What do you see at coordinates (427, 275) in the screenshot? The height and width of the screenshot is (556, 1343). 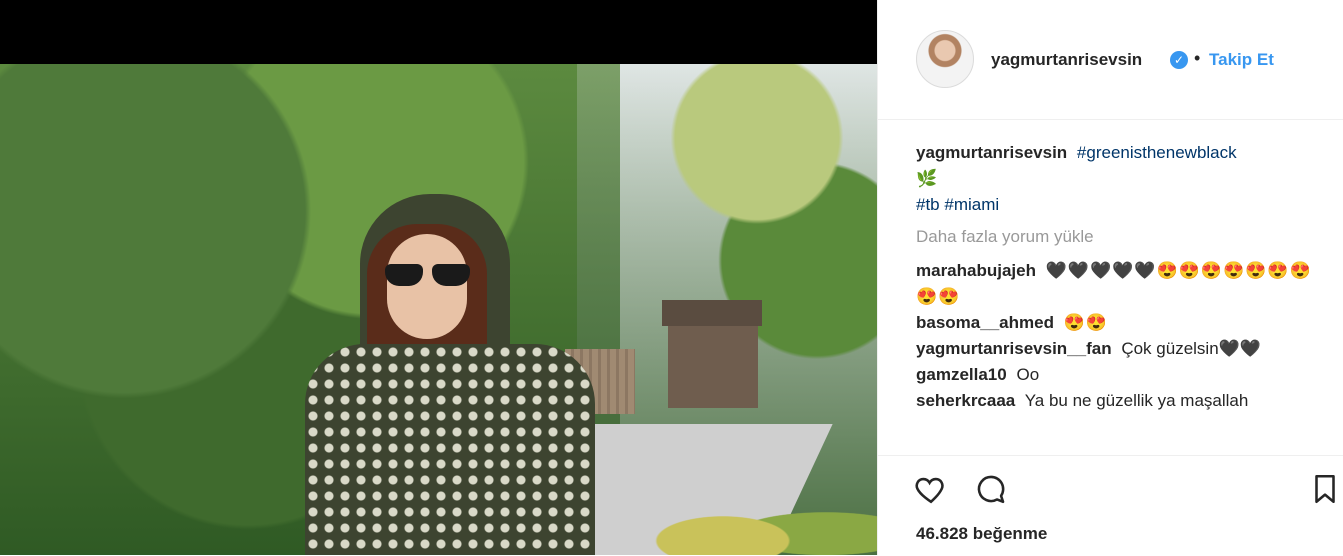 I see `person-sunglasses` at bounding box center [427, 275].